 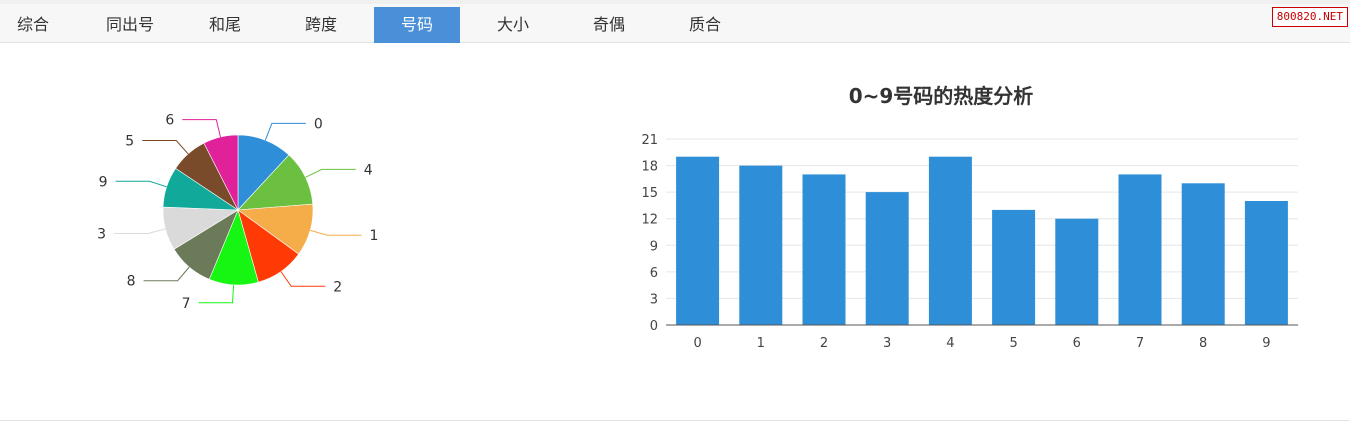 I want to click on tab-jiou: 奇偶, so click(x=609, y=25).